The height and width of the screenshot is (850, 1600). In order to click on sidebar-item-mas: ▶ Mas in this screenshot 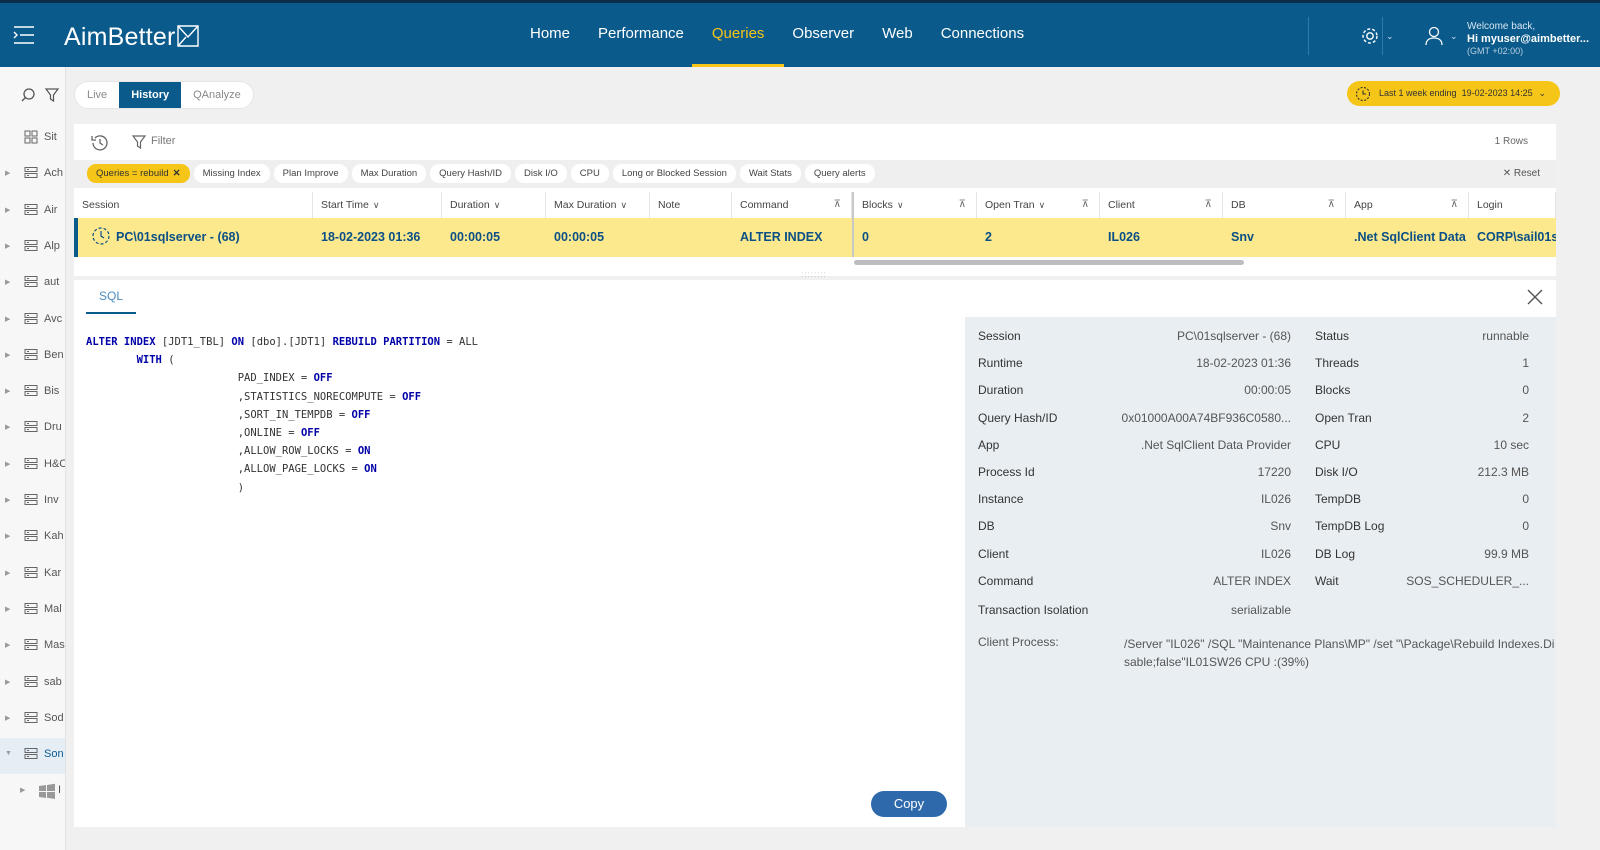, I will do `click(32, 647)`.